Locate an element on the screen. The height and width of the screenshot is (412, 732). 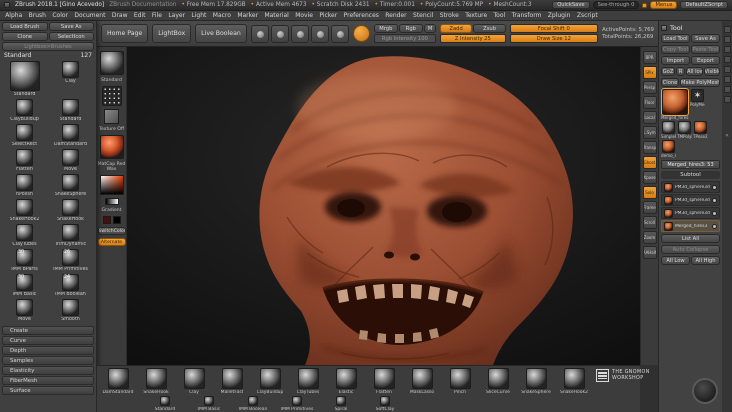
menu-draw: Draw is located at coordinates (120, 15).